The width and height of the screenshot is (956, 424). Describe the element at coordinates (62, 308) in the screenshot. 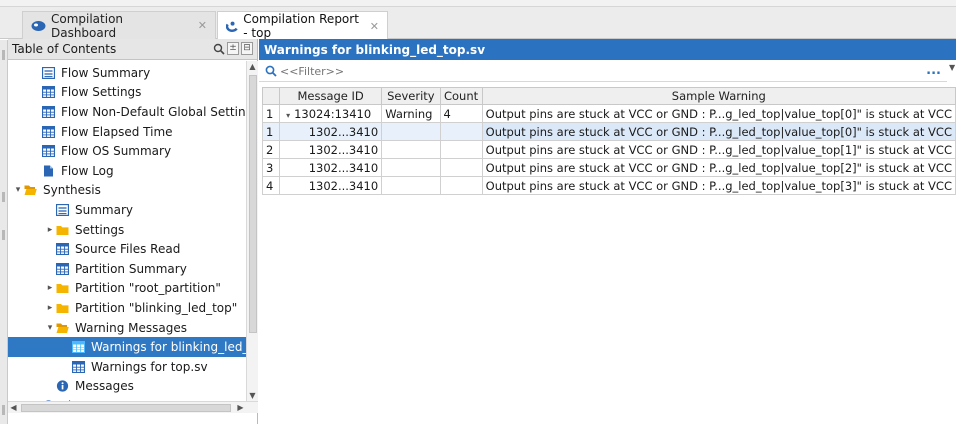

I see `folder-icon` at that location.